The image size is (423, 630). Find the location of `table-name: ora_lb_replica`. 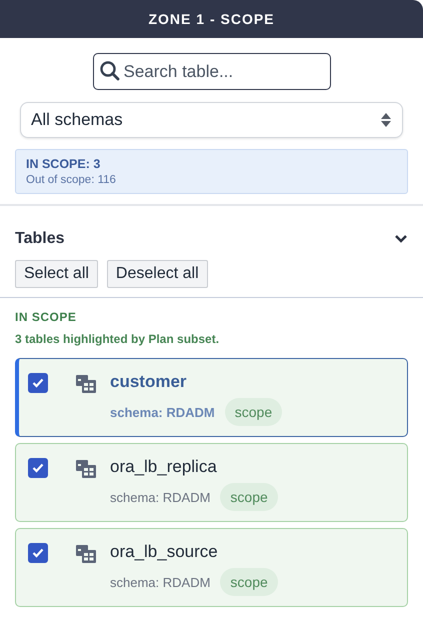

table-name: ora_lb_replica is located at coordinates (164, 467).